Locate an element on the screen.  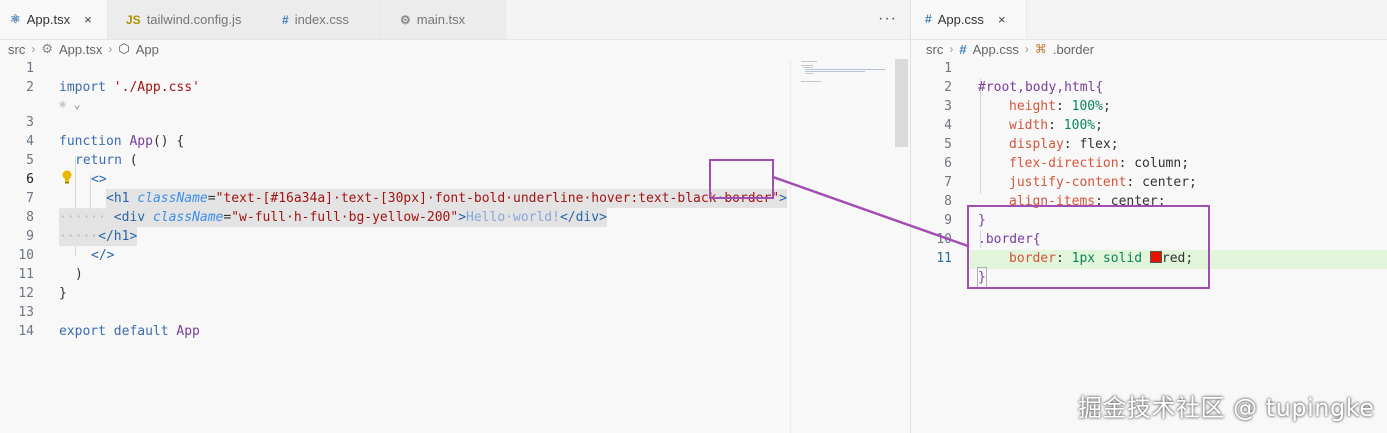
tab-tailwind-config: JS tailwind.config.js is located at coordinates (185, 19).